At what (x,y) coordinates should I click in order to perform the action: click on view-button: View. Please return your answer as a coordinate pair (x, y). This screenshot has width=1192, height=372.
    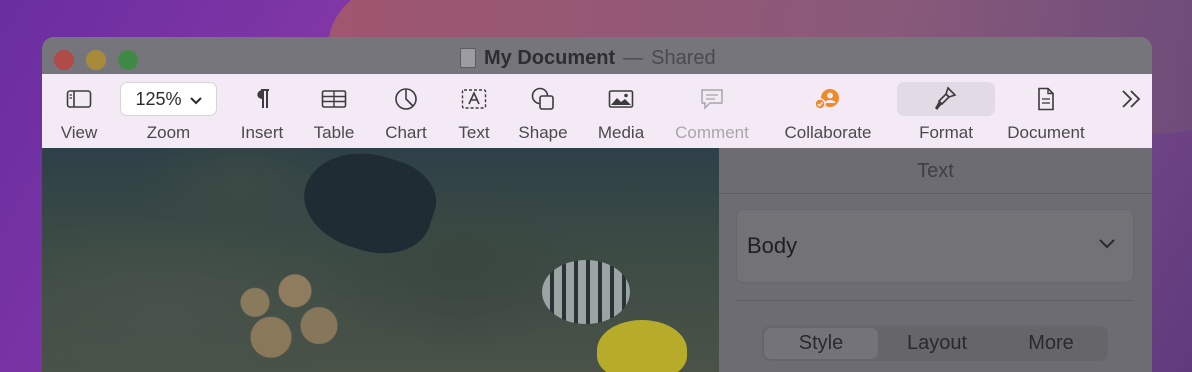
    Looking at the image, I should click on (79, 111).